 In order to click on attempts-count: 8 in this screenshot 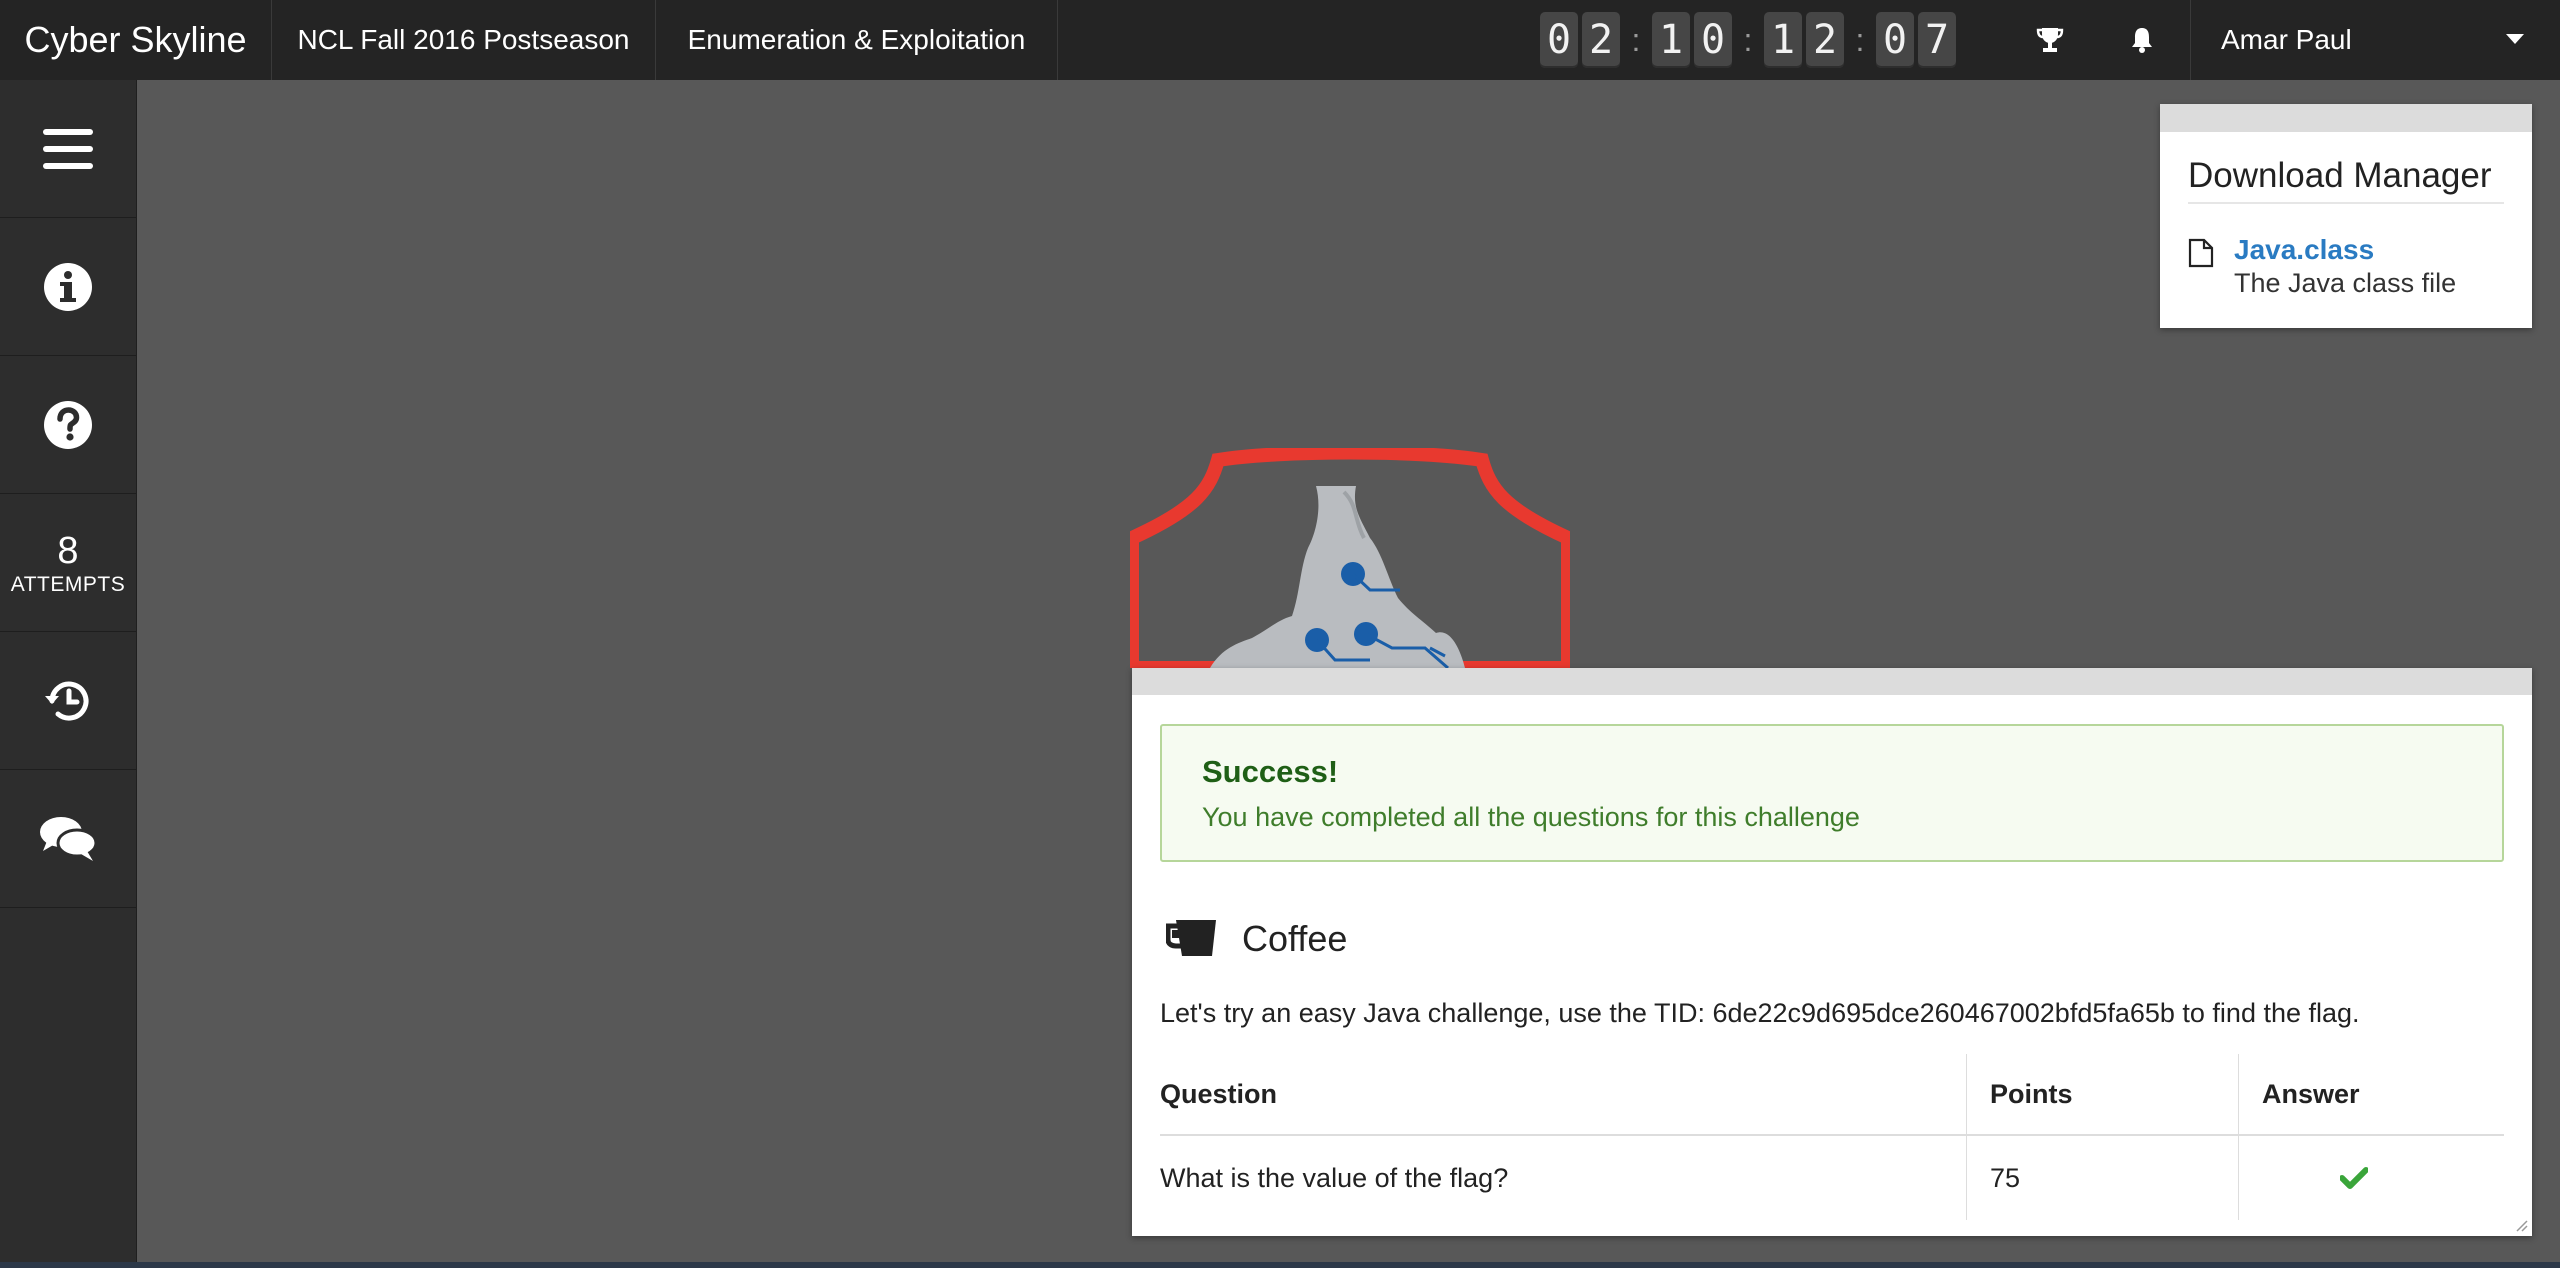, I will do `click(68, 550)`.